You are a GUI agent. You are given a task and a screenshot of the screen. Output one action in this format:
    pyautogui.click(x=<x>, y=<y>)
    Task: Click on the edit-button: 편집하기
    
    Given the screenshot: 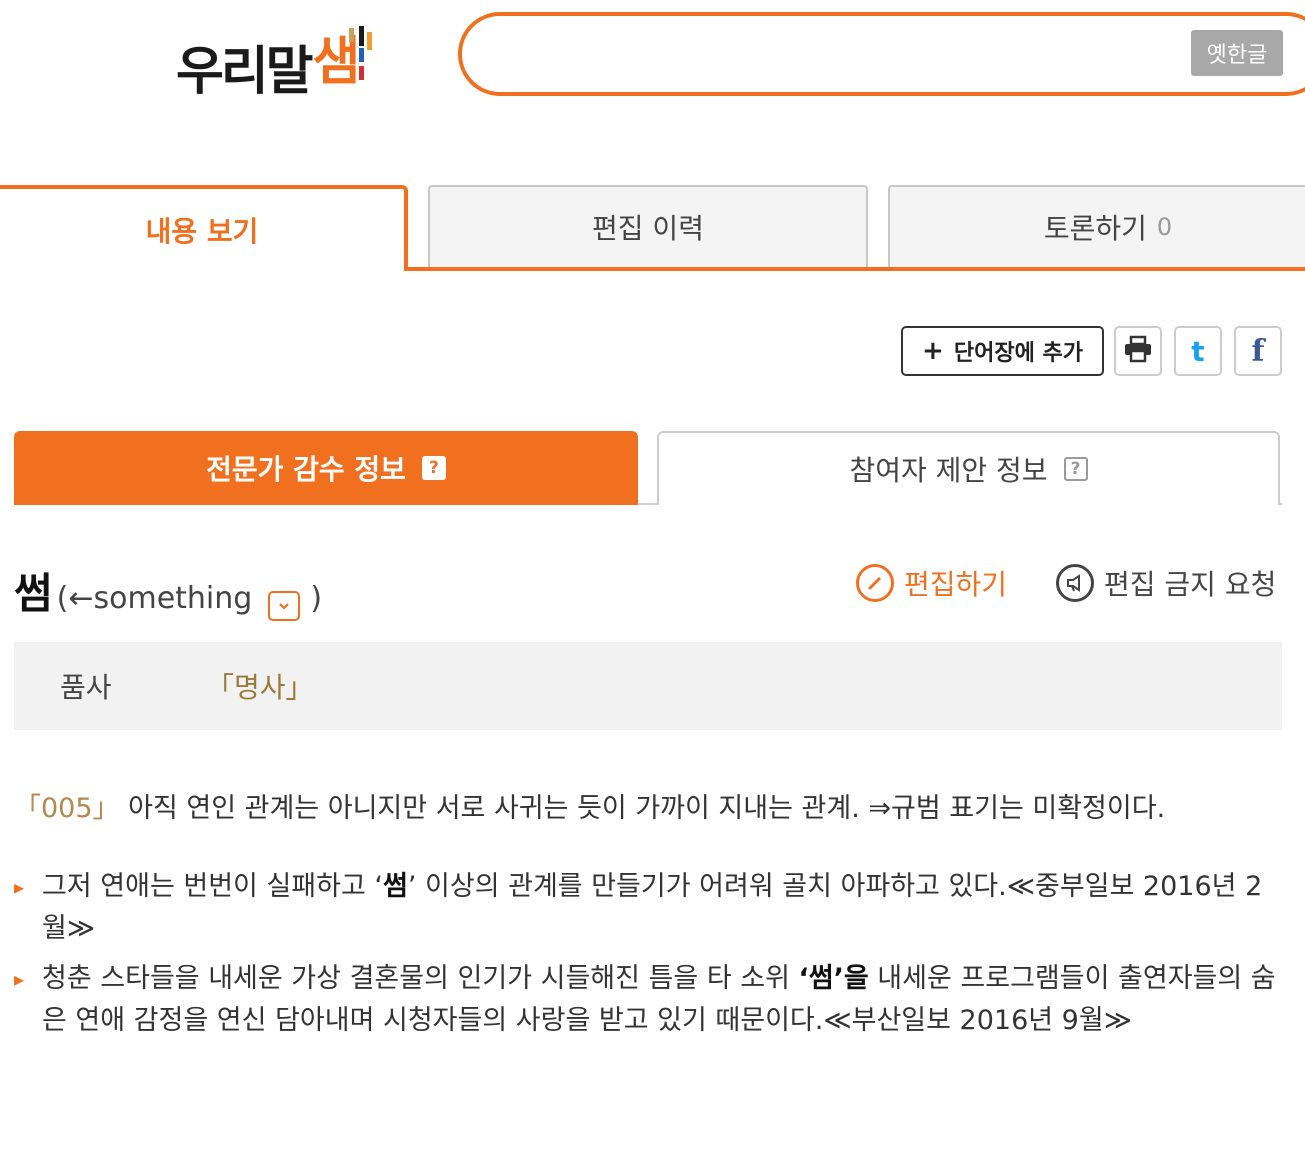 What is the action you would take?
    pyautogui.click(x=931, y=583)
    